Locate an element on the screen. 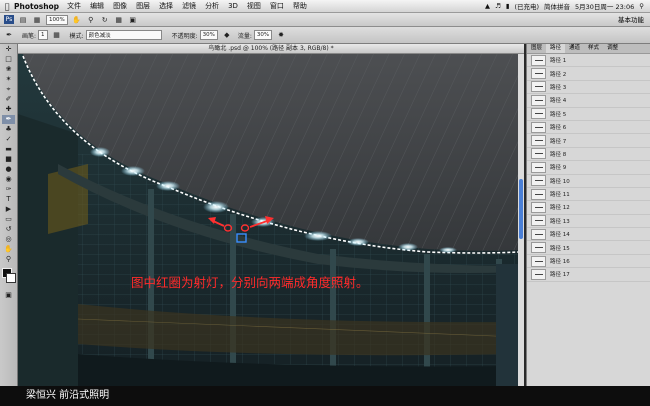  menu-filter: 滤镜 is located at coordinates (189, 6).